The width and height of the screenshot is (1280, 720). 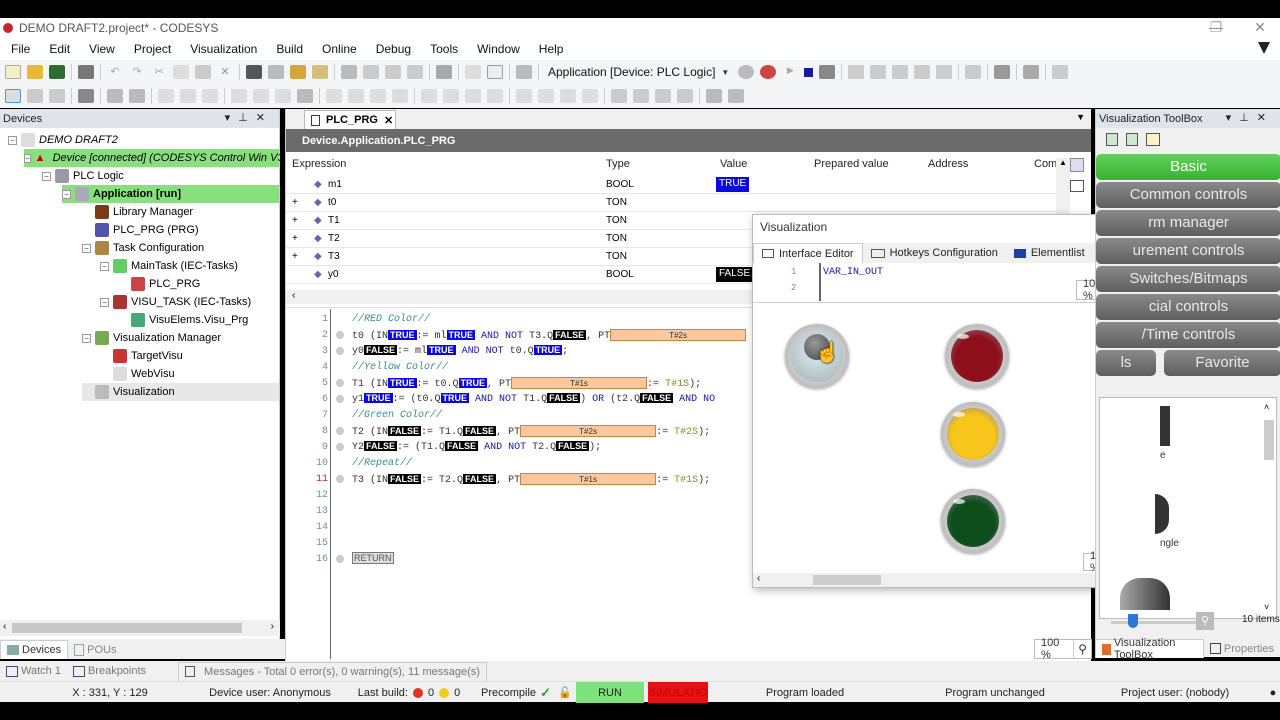 What do you see at coordinates (451, 96) in the screenshot?
I see `increase-v-spacing-icon` at bounding box center [451, 96].